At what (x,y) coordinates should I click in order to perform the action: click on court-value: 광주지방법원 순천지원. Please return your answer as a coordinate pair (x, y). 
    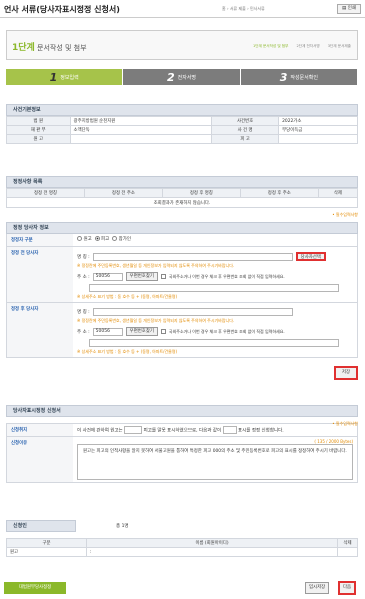
    Looking at the image, I should click on (140, 121).